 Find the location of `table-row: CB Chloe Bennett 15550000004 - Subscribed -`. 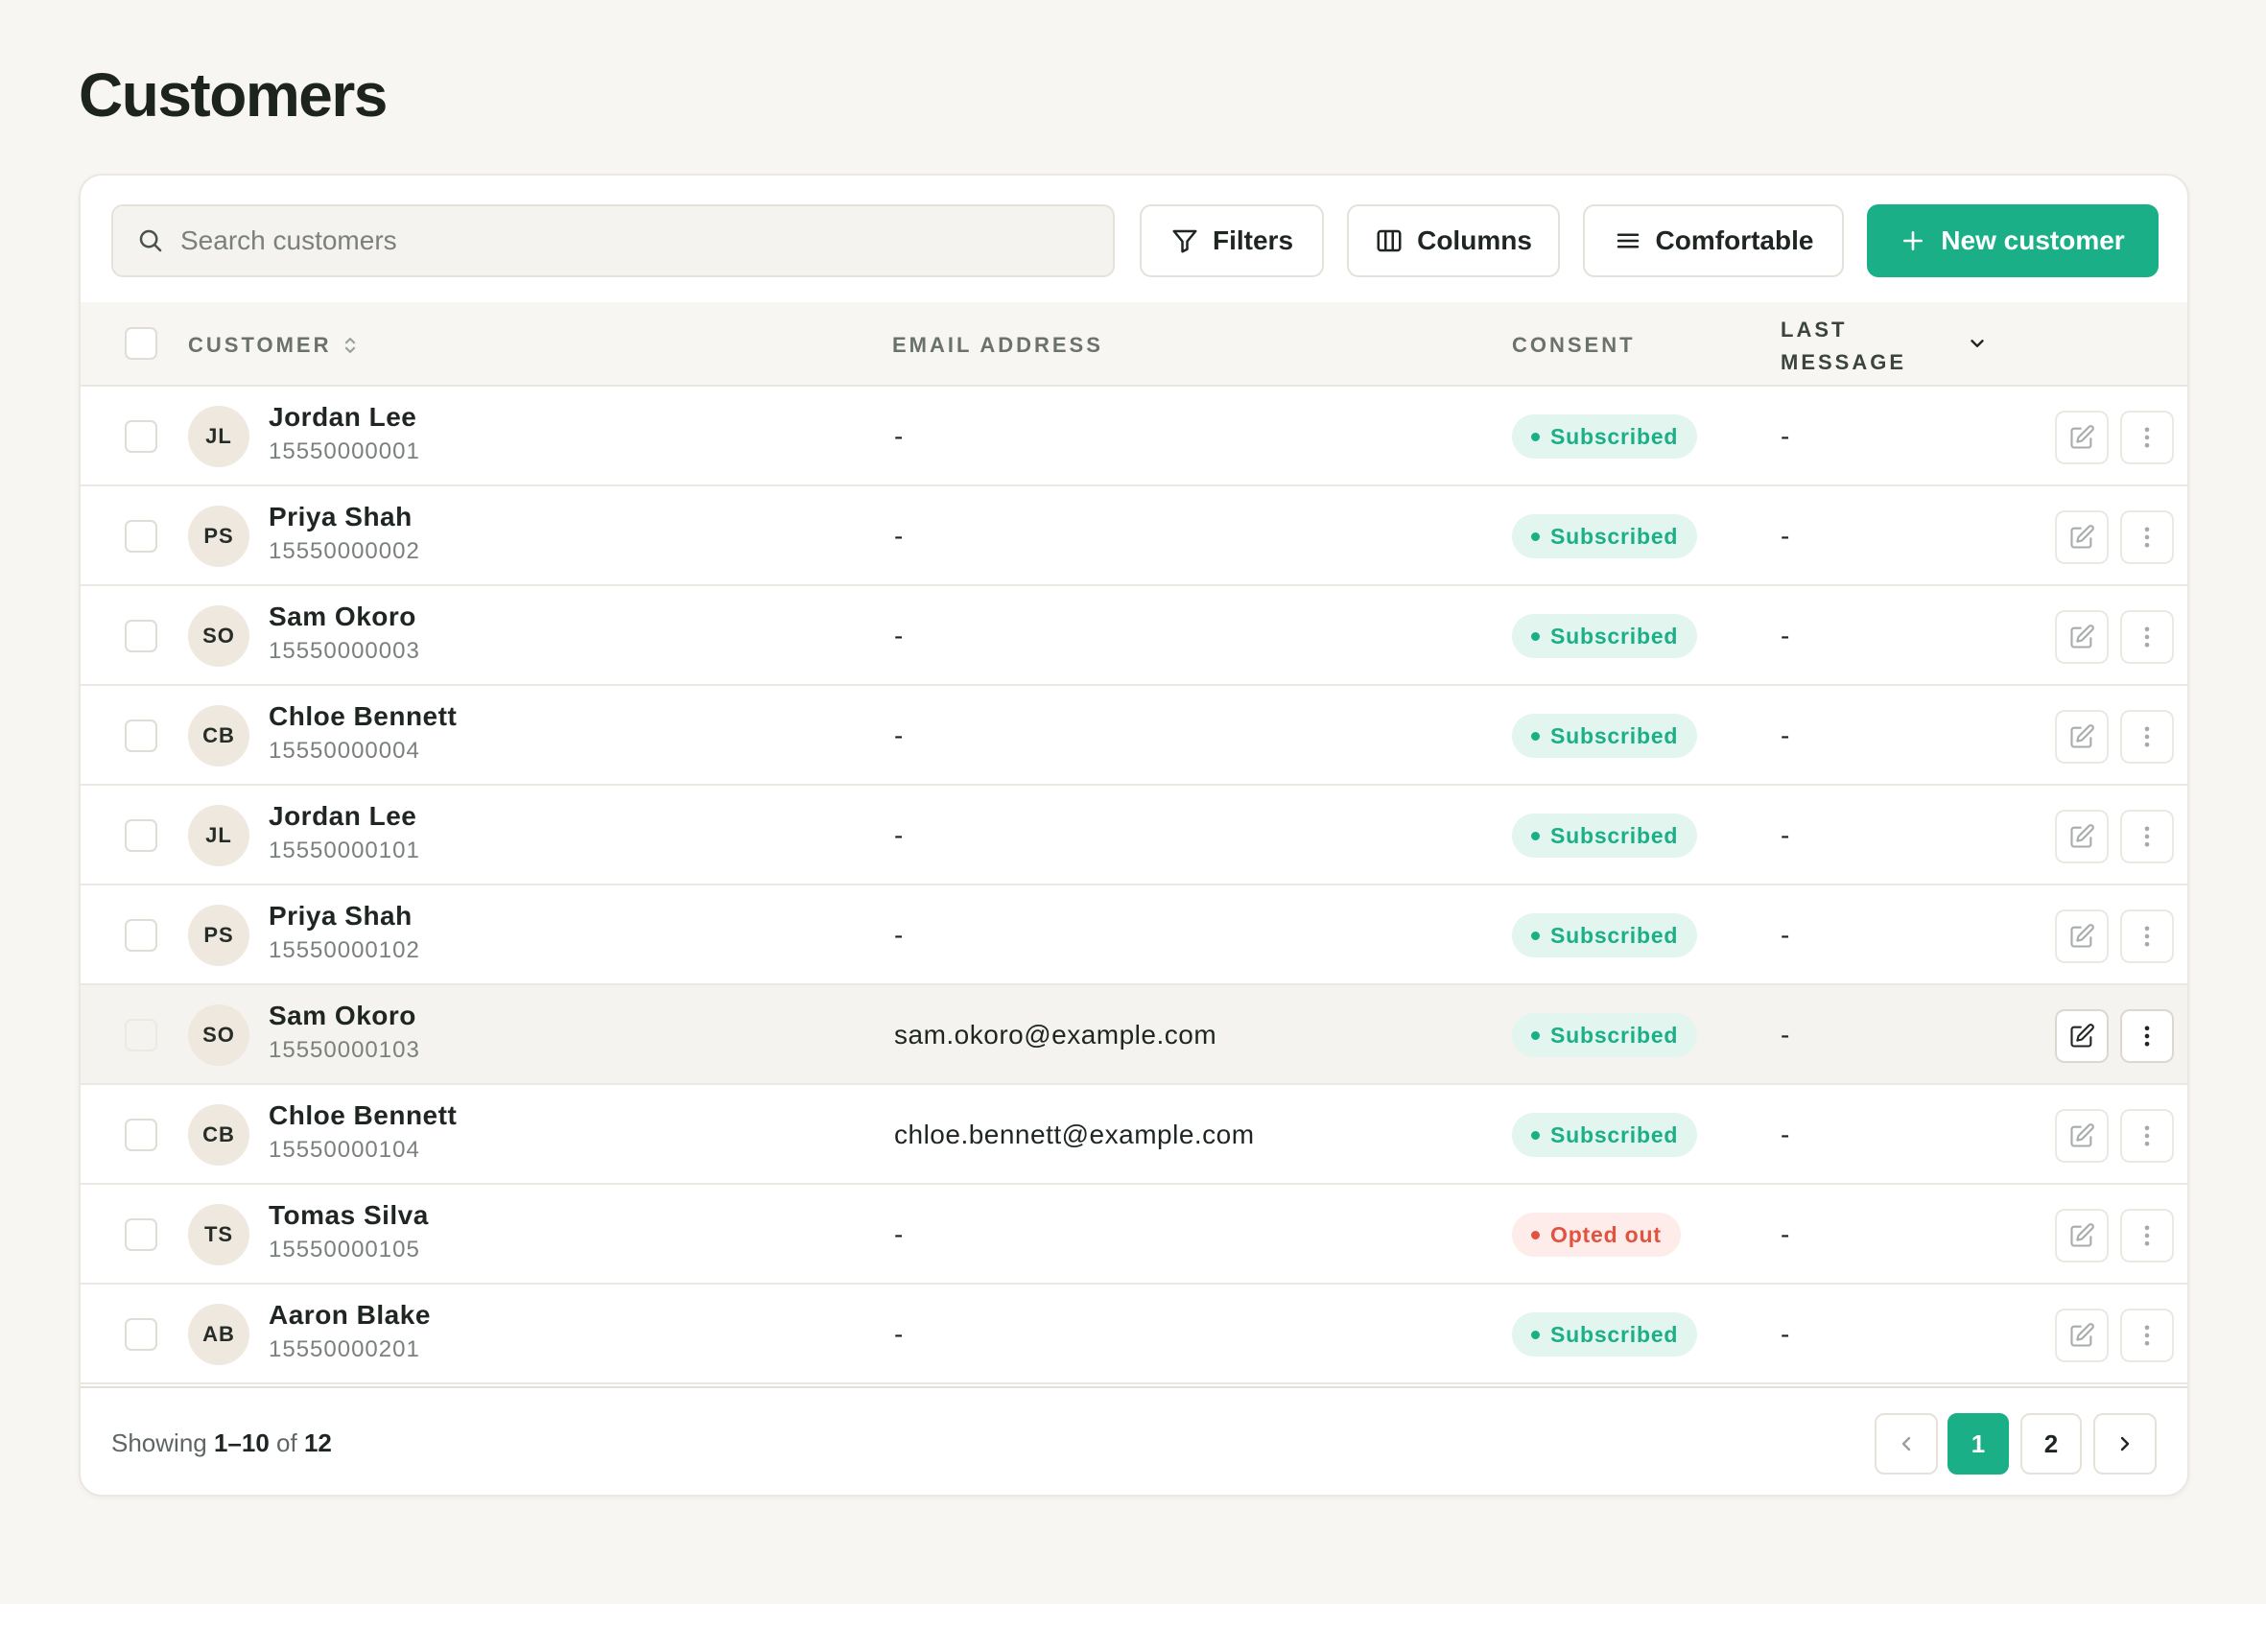

table-row: CB Chloe Bennett 15550000004 - Subscribed - is located at coordinates (1134, 736).